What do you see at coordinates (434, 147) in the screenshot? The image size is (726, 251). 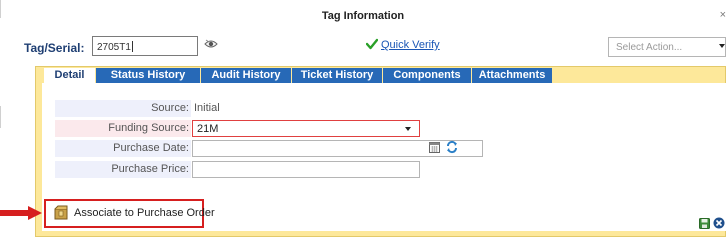 I see `calendar-icon` at bounding box center [434, 147].